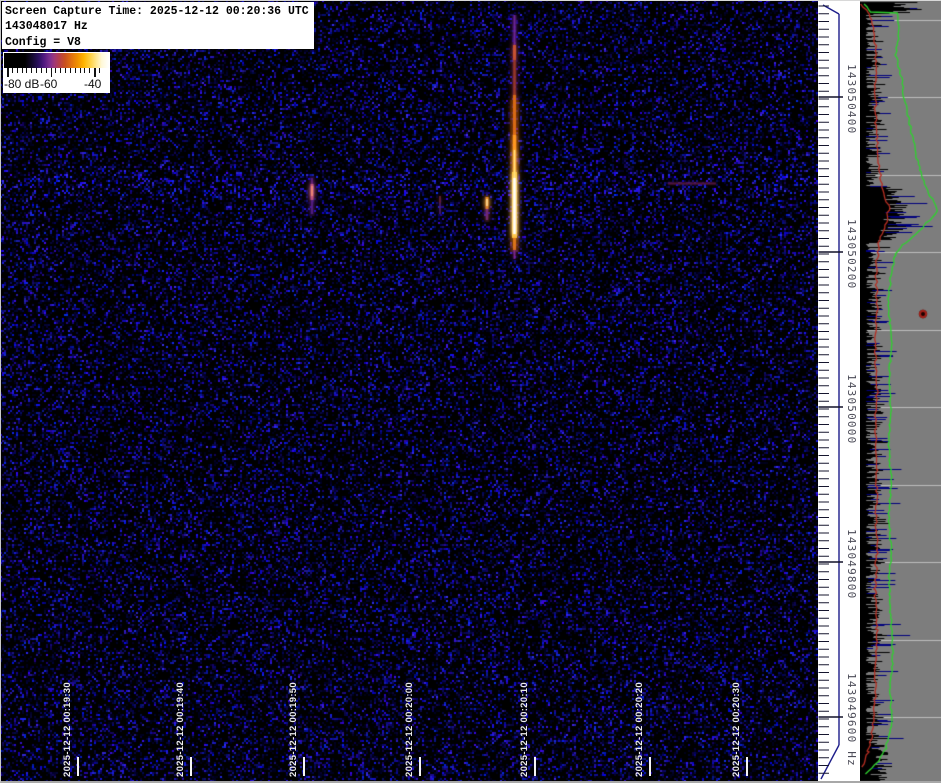 The height and width of the screenshot is (783, 941). What do you see at coordinates (46, 27) in the screenshot?
I see `center-frequency-text: 143048017 Hz` at bounding box center [46, 27].